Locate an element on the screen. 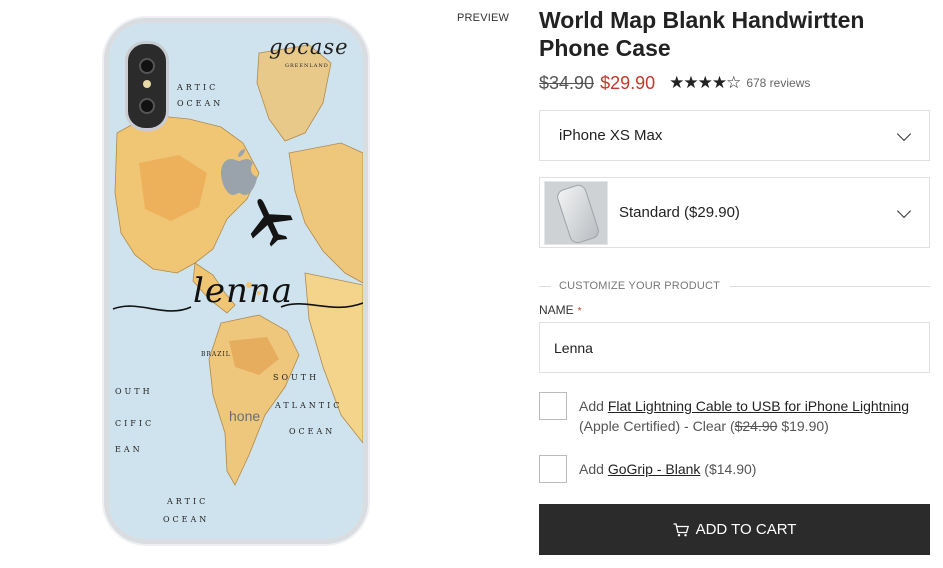 The width and height of the screenshot is (943, 568). map-label: BRAZIL is located at coordinates (216, 354).